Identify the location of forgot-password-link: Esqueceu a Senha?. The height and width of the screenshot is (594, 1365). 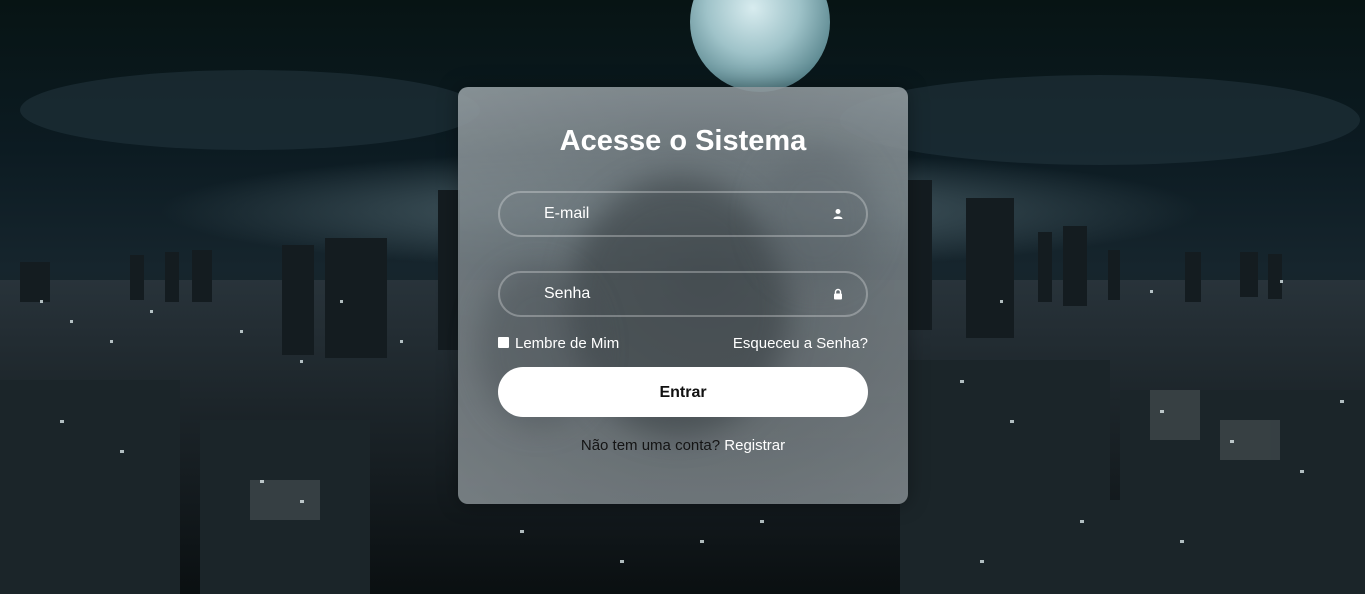
(800, 343).